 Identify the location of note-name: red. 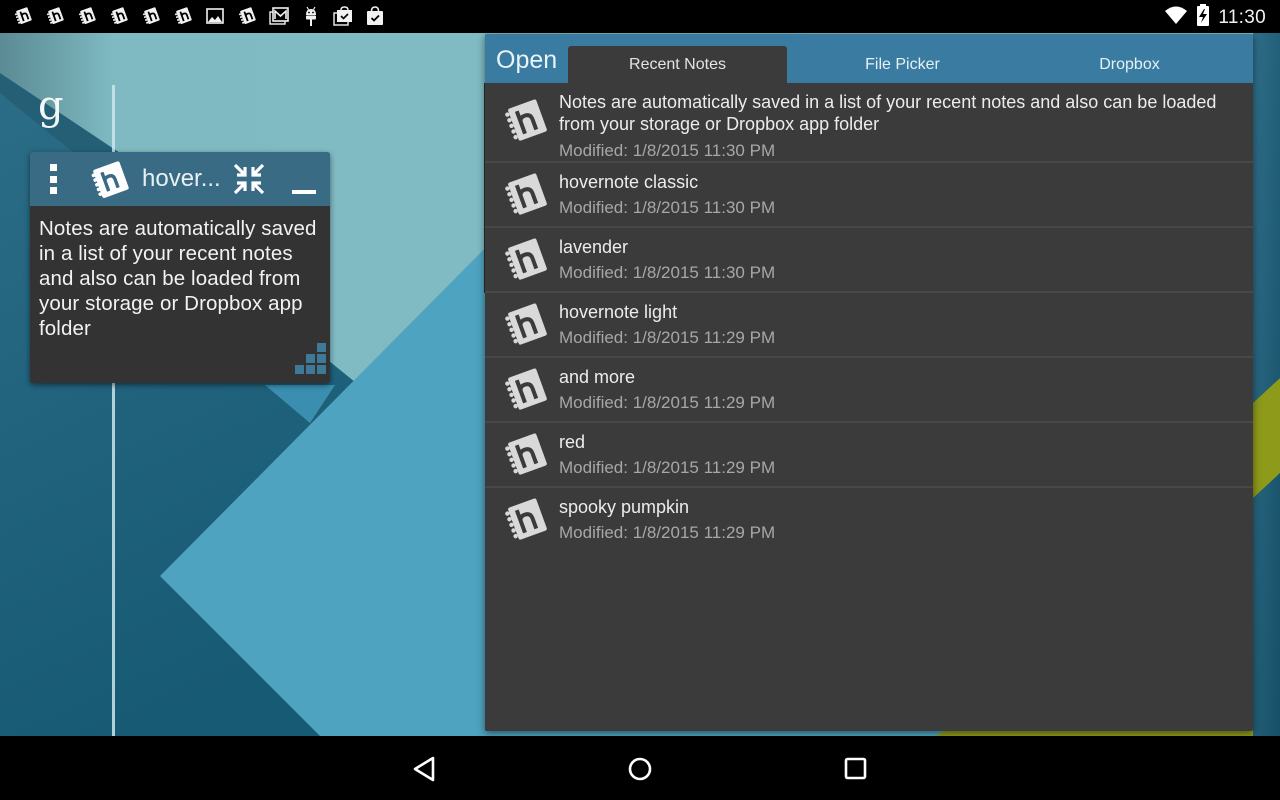
(572, 442).